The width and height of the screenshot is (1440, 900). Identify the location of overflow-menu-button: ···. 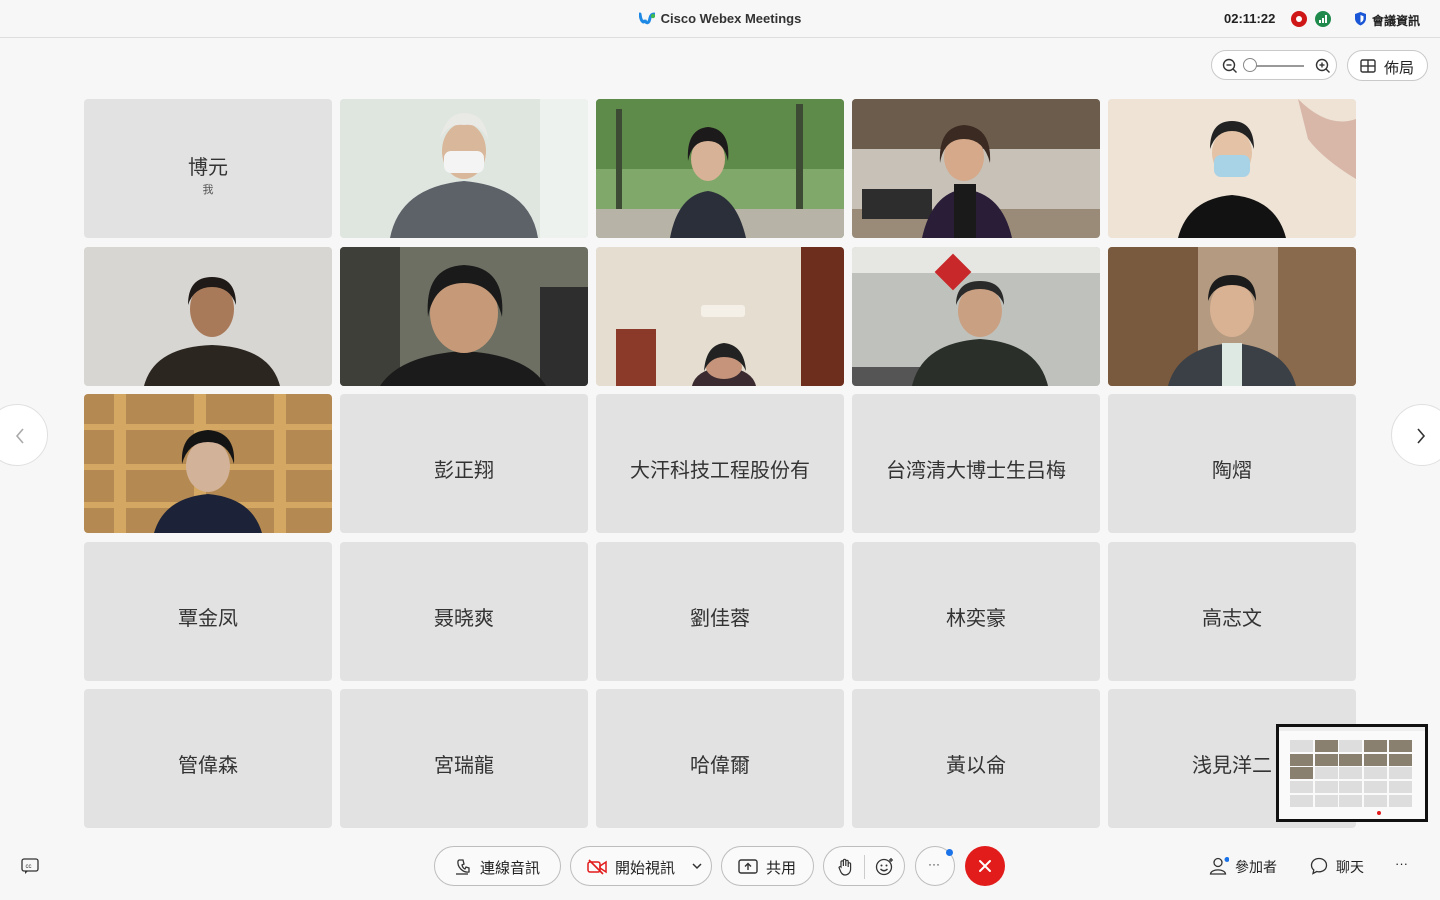
(1401, 863).